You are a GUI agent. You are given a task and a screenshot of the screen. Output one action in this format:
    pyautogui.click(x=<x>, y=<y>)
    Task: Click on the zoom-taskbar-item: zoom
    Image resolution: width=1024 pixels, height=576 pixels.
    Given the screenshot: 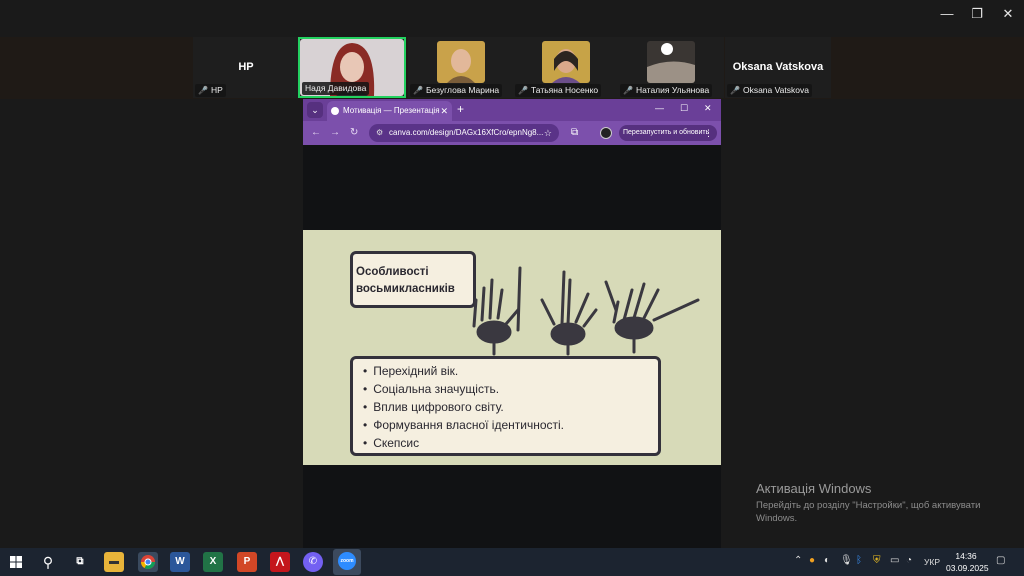 What is the action you would take?
    pyautogui.click(x=347, y=562)
    